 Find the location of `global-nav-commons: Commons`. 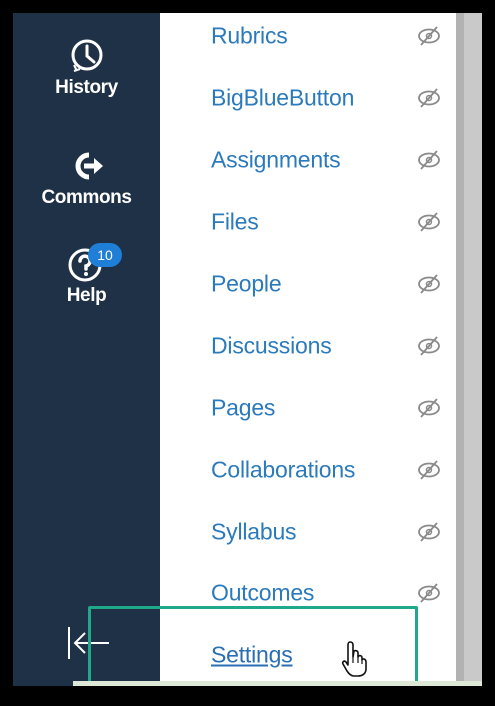

global-nav-commons: Commons is located at coordinates (86, 180).